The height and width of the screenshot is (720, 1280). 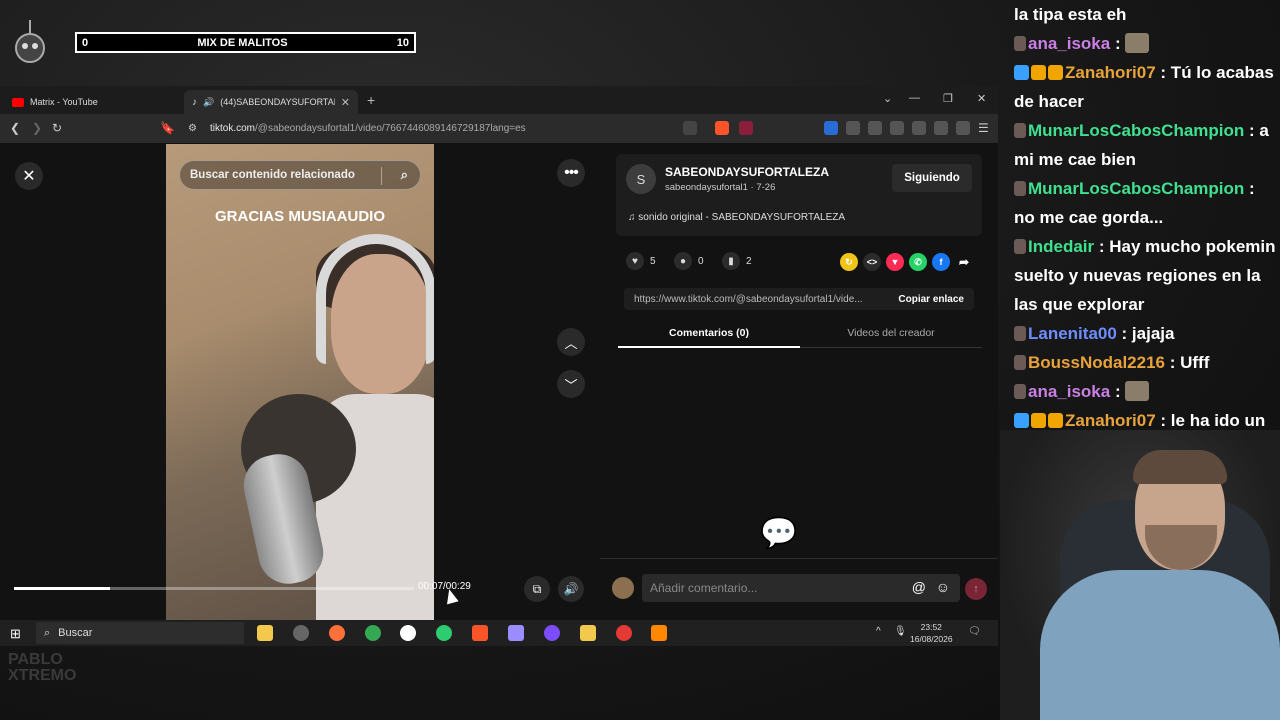 What do you see at coordinates (373, 633) in the screenshot?
I see `chrome-icon` at bounding box center [373, 633].